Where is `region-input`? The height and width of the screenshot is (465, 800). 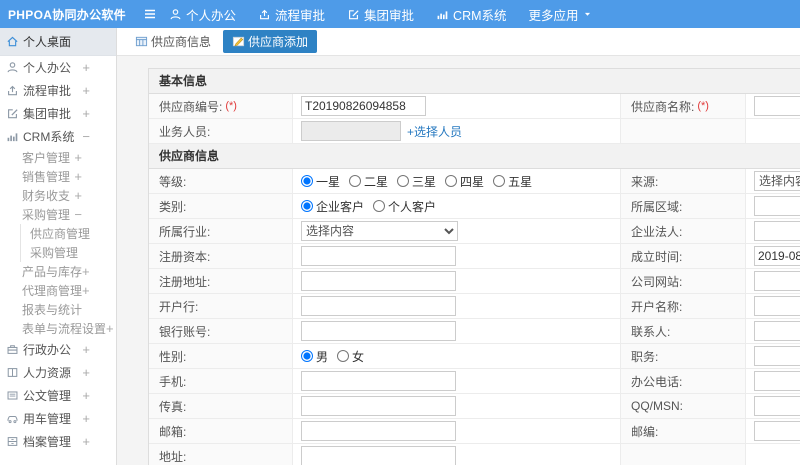 region-input is located at coordinates (777, 206).